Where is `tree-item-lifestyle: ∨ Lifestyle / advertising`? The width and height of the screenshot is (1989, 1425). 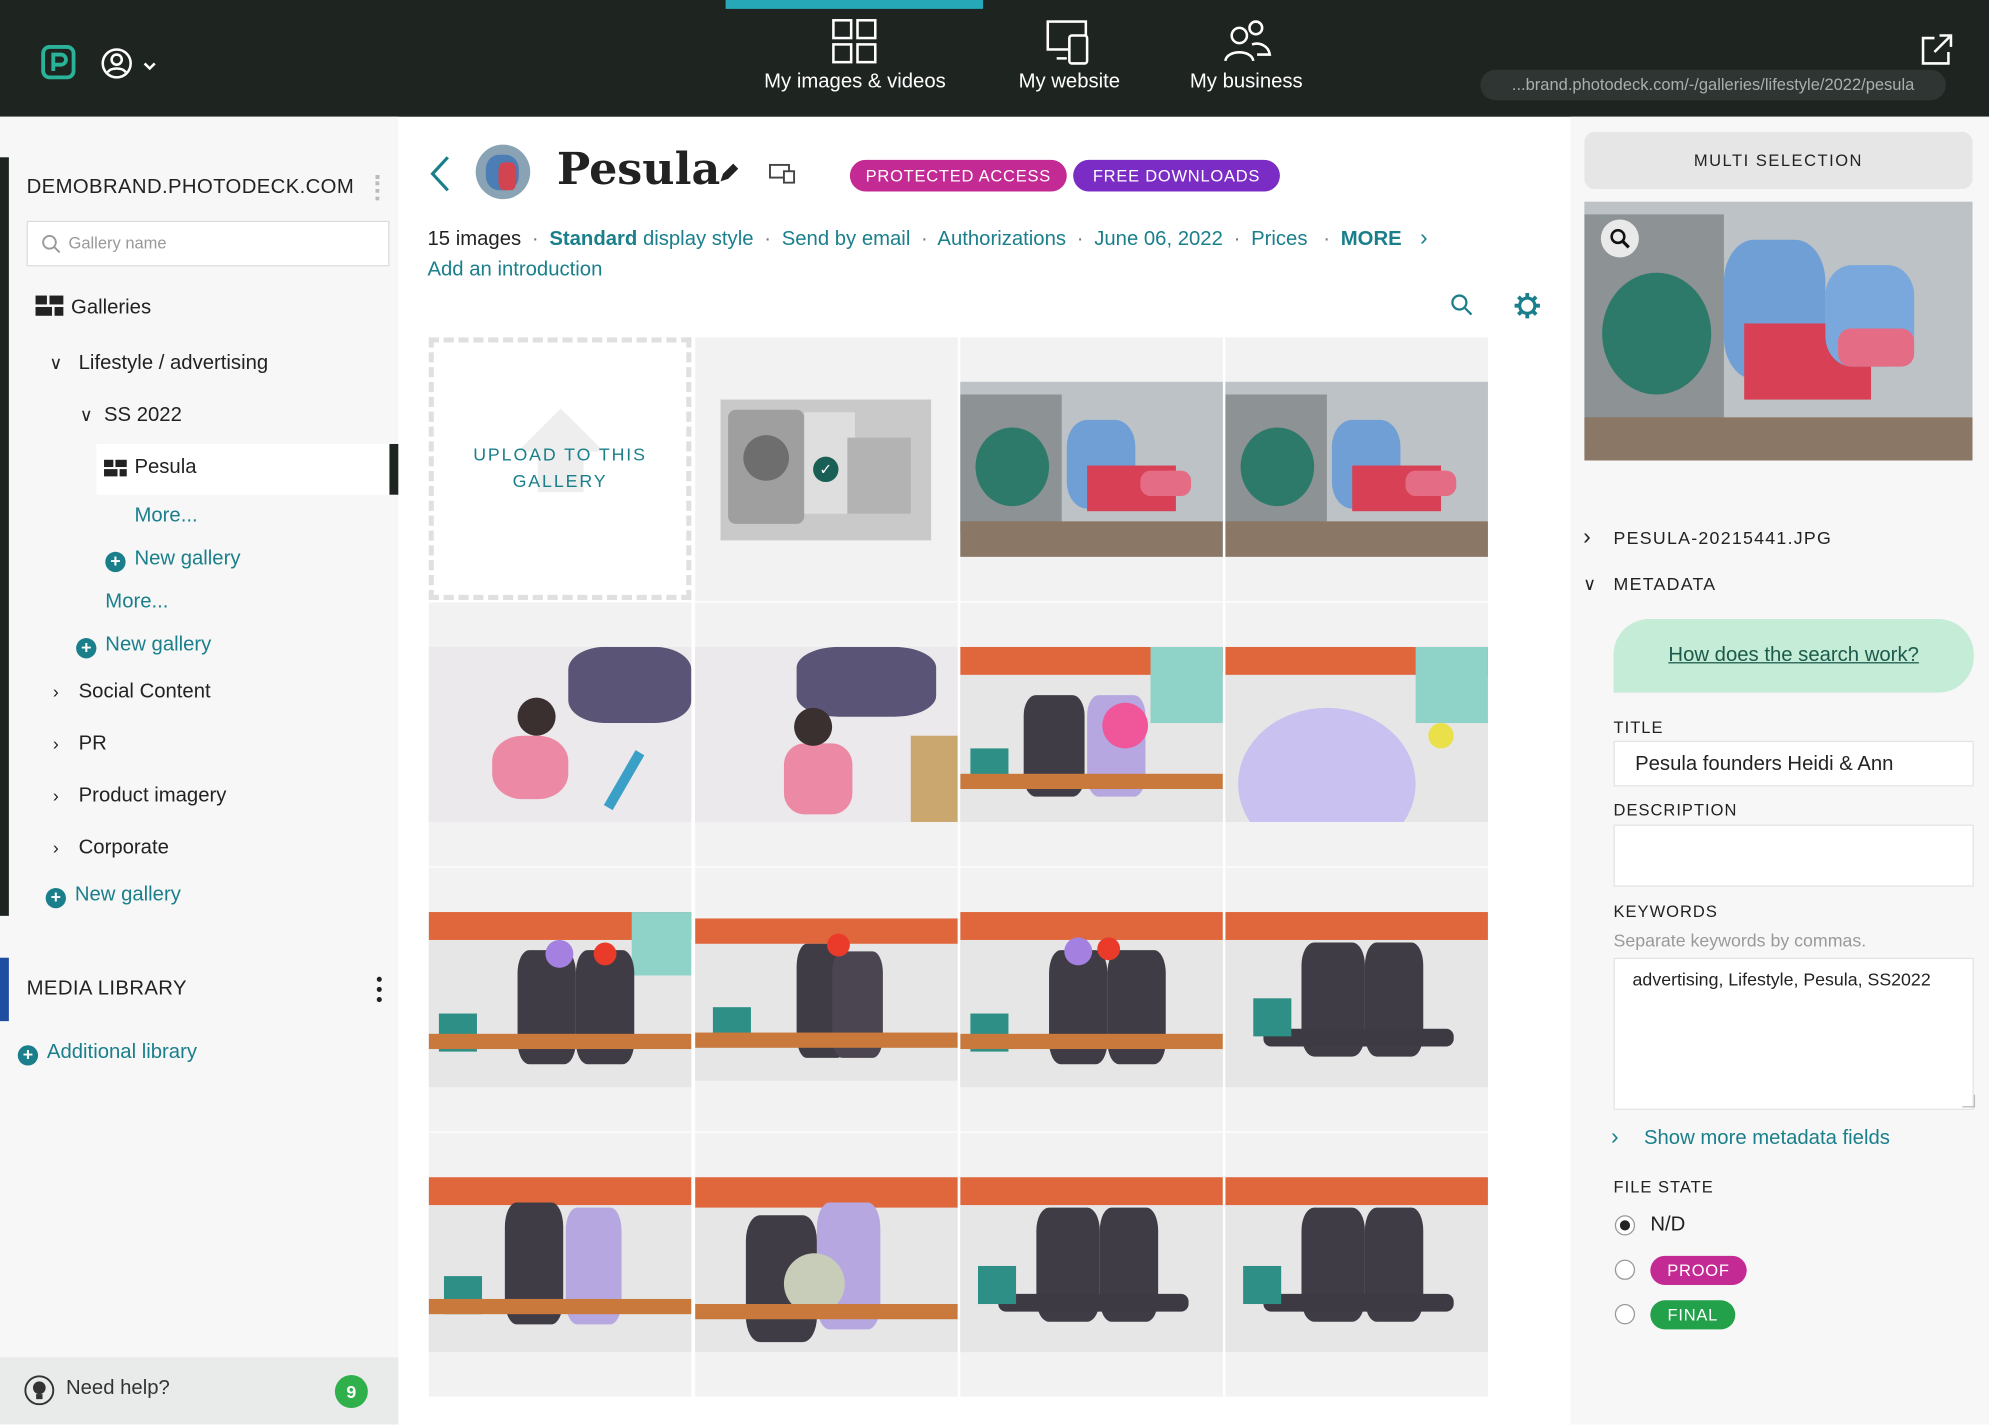 tree-item-lifestyle: ∨ Lifestyle / advertising is located at coordinates (157, 364).